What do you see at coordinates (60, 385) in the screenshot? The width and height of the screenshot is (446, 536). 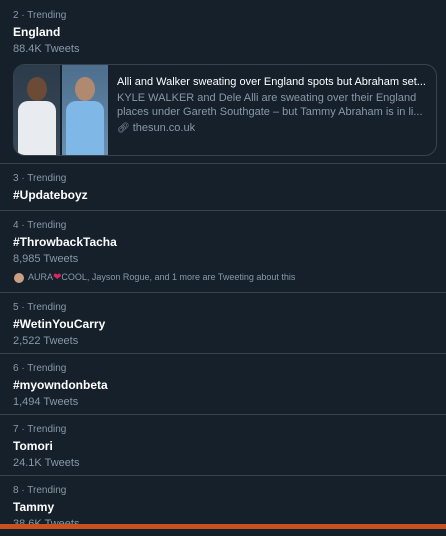 I see `trend-name: #myowndonbeta` at bounding box center [60, 385].